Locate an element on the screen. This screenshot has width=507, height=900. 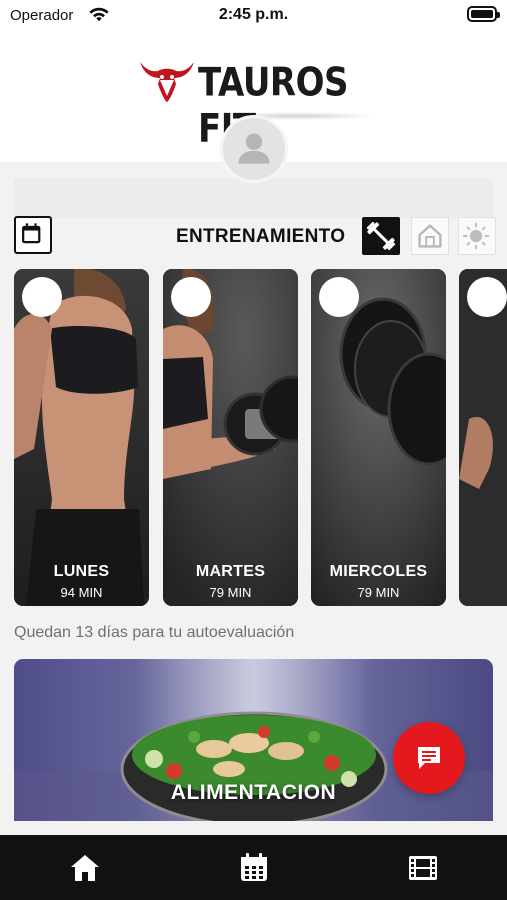
content-card is located at coordinates (253, 198).